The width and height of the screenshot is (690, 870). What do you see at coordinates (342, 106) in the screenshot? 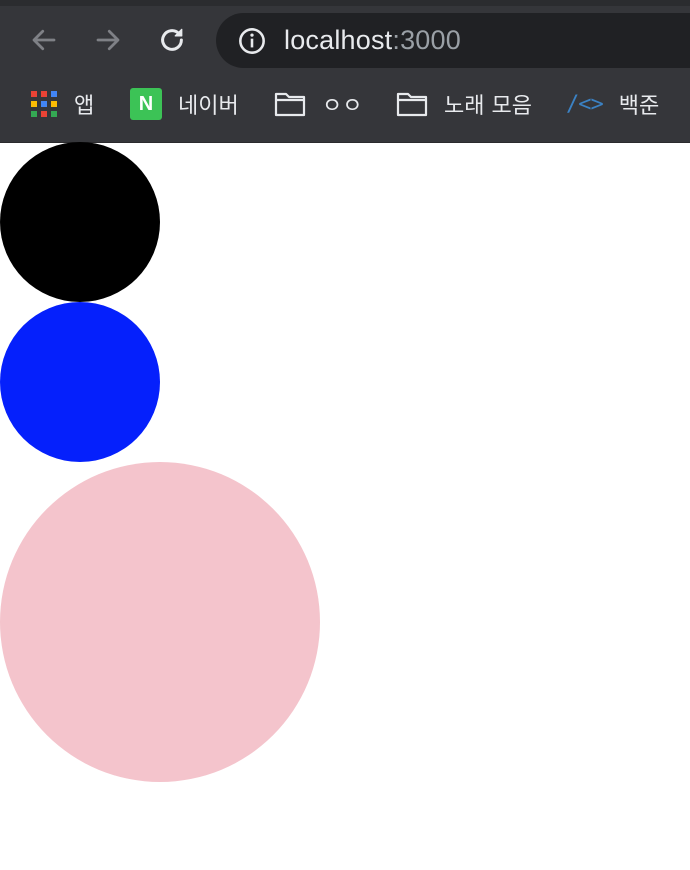
I see `bookmark-label: ㅇㅇ` at bounding box center [342, 106].